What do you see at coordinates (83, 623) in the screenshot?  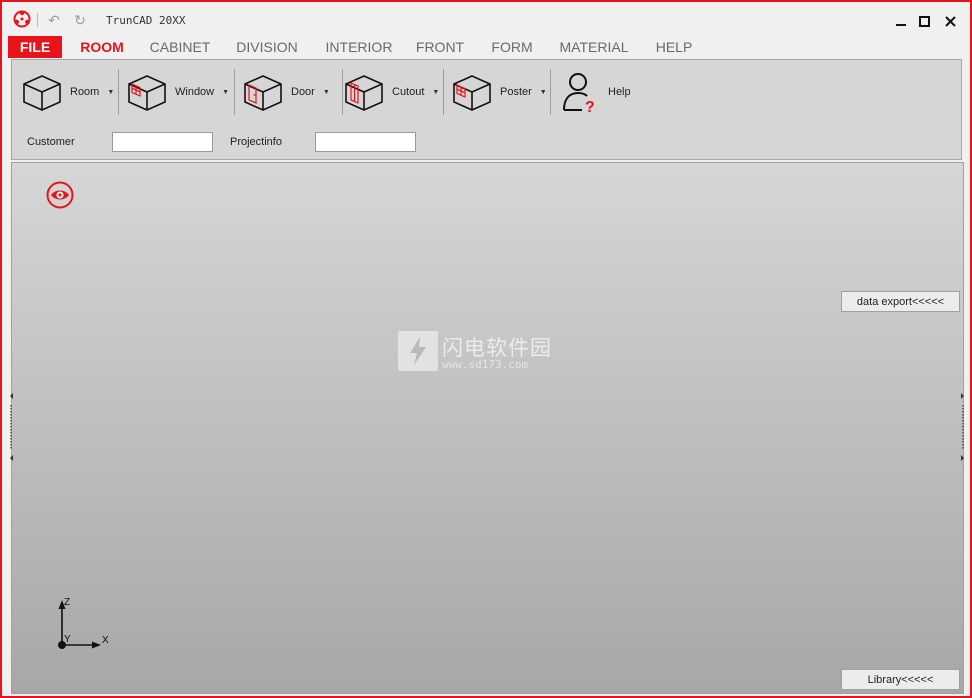 I see `axis-indicator: Z Y X` at bounding box center [83, 623].